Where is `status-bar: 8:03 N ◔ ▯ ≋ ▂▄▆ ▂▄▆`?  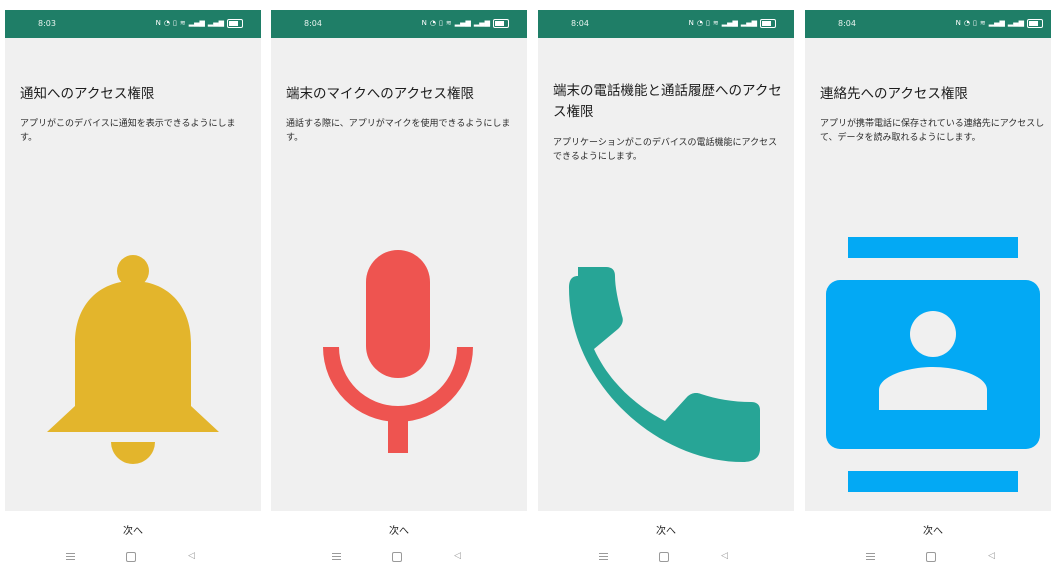
status-bar: 8:03 N ◔ ▯ ≋ ▂▄▆ ▂▄▆ is located at coordinates (133, 24).